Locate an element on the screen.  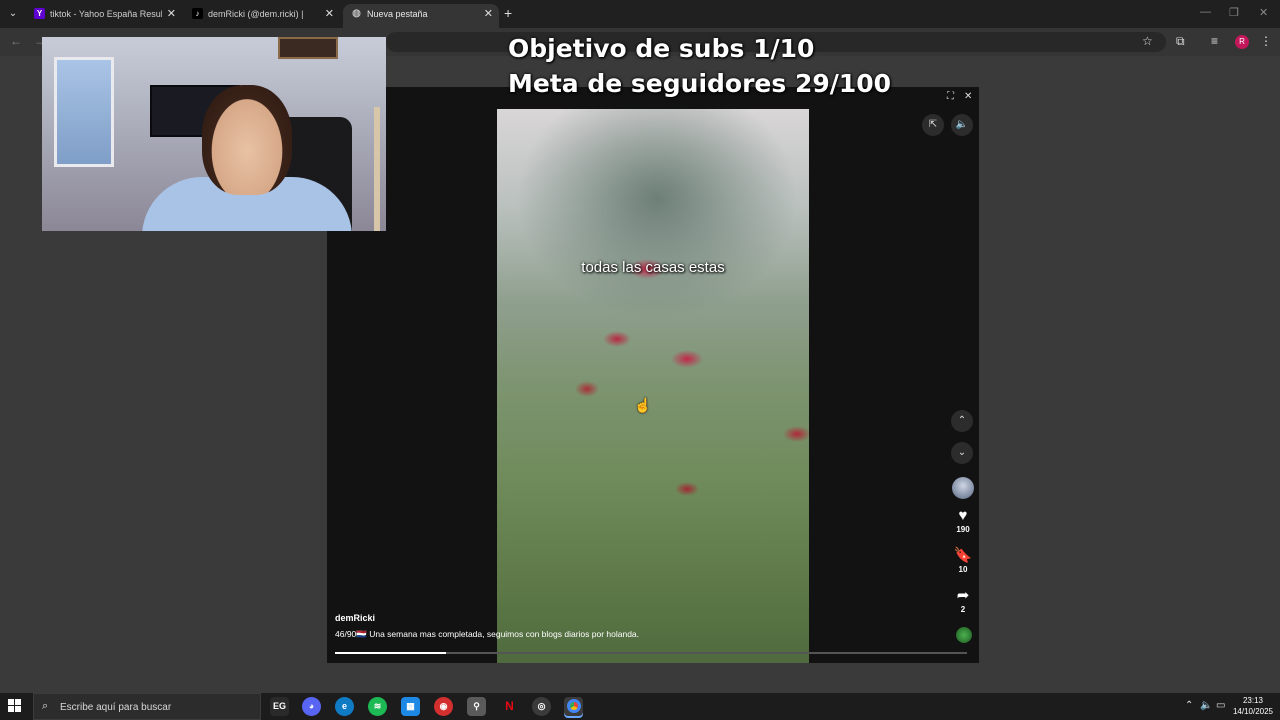
pip-icon: ⇱ is located at coordinates (933, 125).